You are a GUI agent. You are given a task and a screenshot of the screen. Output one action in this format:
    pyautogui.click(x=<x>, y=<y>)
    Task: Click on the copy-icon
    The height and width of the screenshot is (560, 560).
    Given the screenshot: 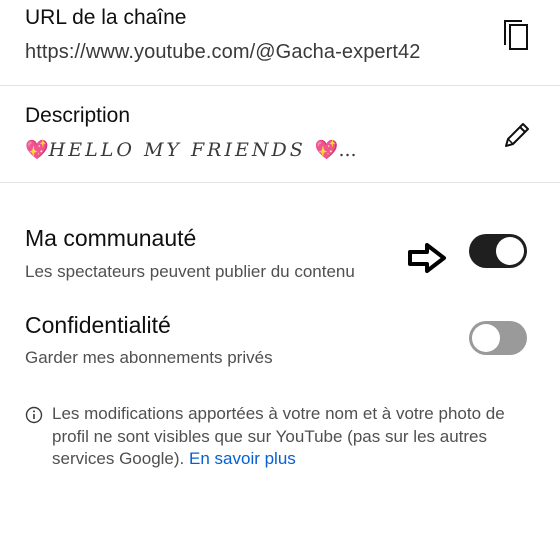 What is the action you would take?
    pyautogui.click(x=516, y=35)
    